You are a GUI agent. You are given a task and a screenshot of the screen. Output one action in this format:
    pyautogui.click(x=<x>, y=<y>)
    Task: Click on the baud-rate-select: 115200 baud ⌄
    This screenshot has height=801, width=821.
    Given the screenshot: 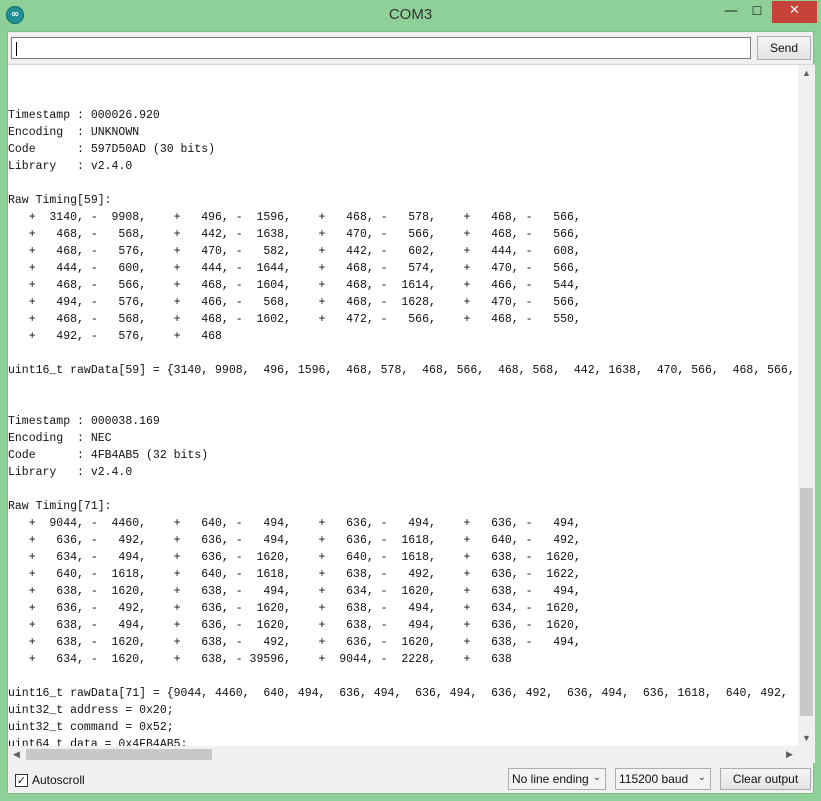 What is the action you would take?
    pyautogui.click(x=663, y=779)
    